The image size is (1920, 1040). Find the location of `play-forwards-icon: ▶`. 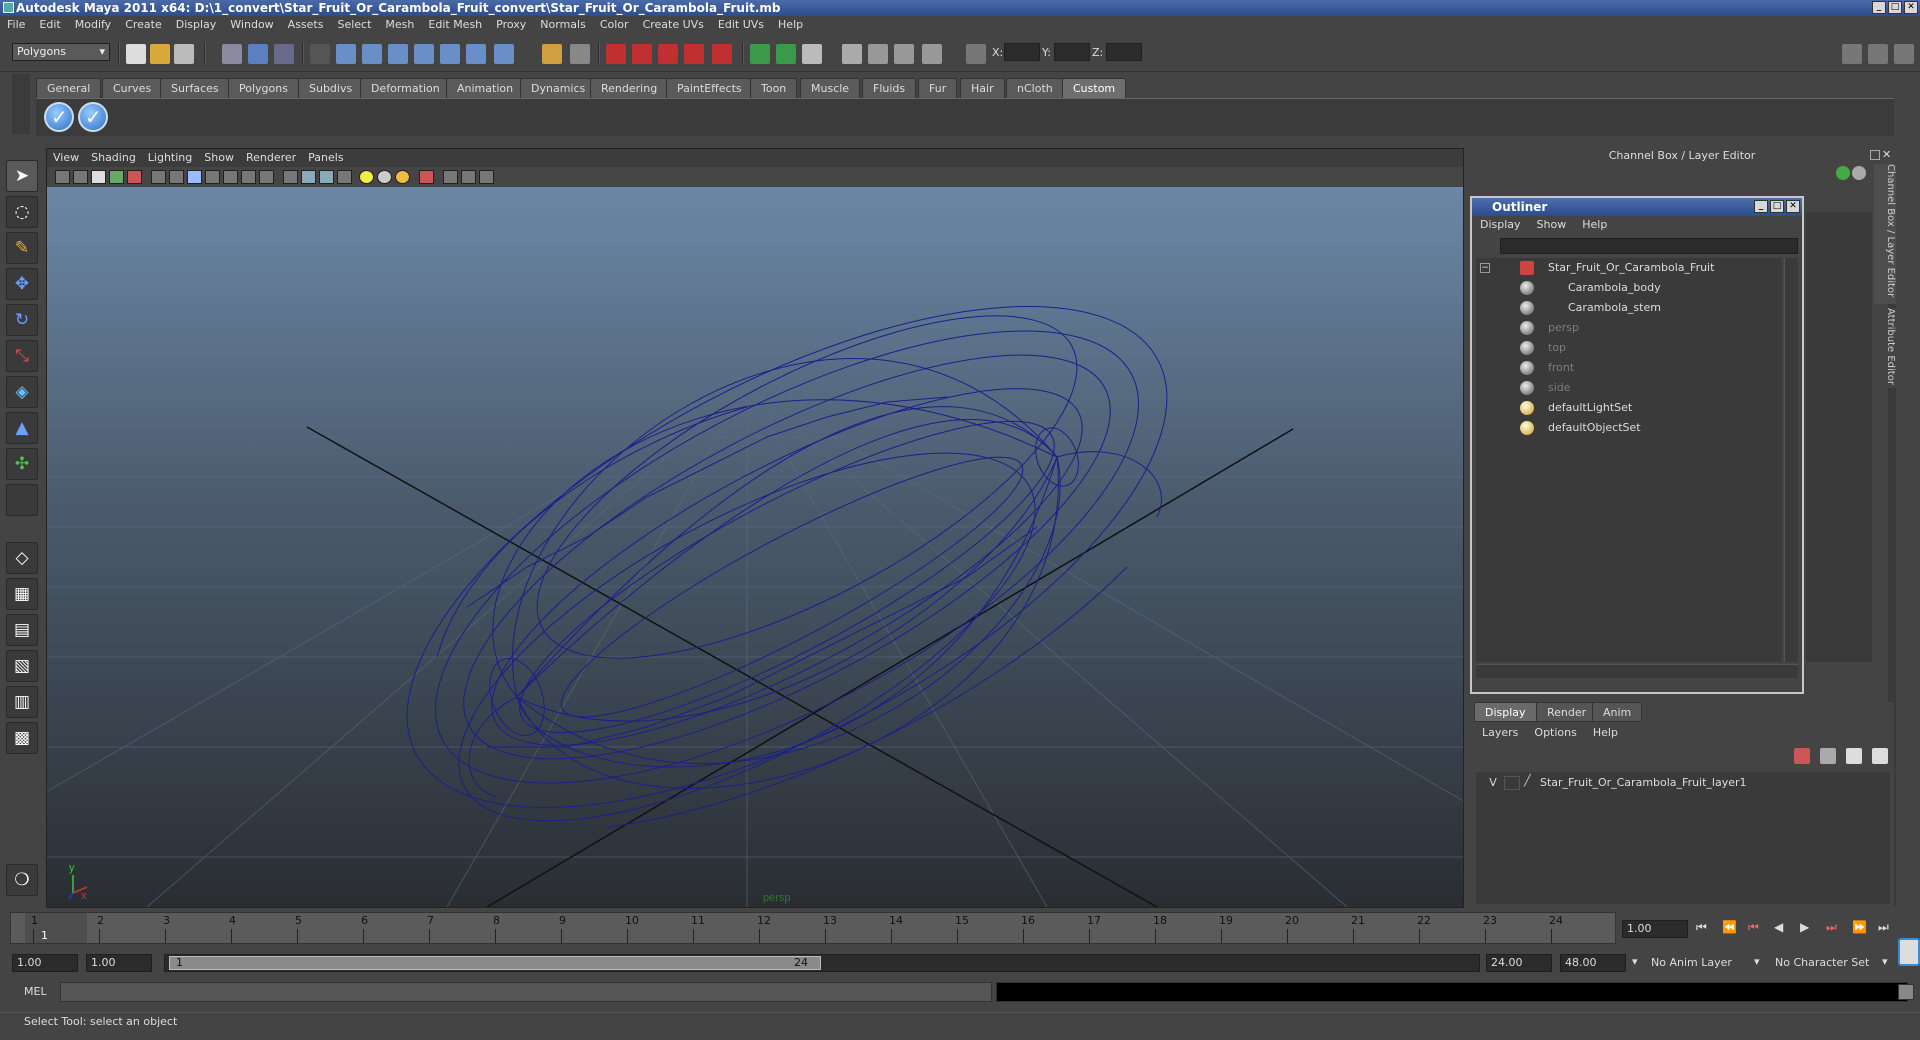

play-forwards-icon: ▶ is located at coordinates (1804, 927).